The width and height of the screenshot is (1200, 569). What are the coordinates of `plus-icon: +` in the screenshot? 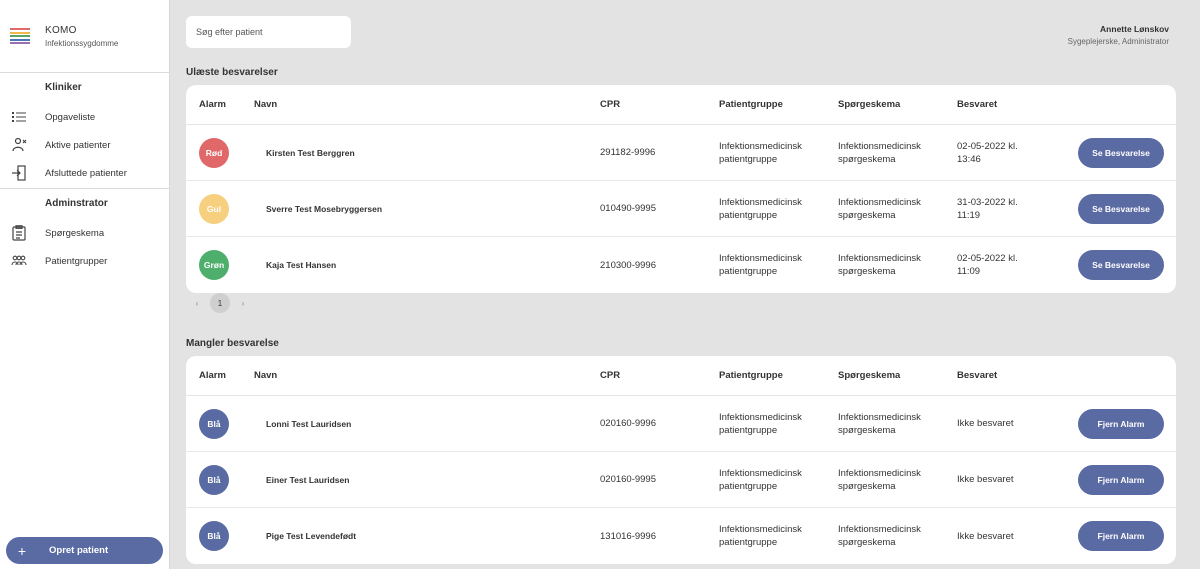 It's located at (22, 550).